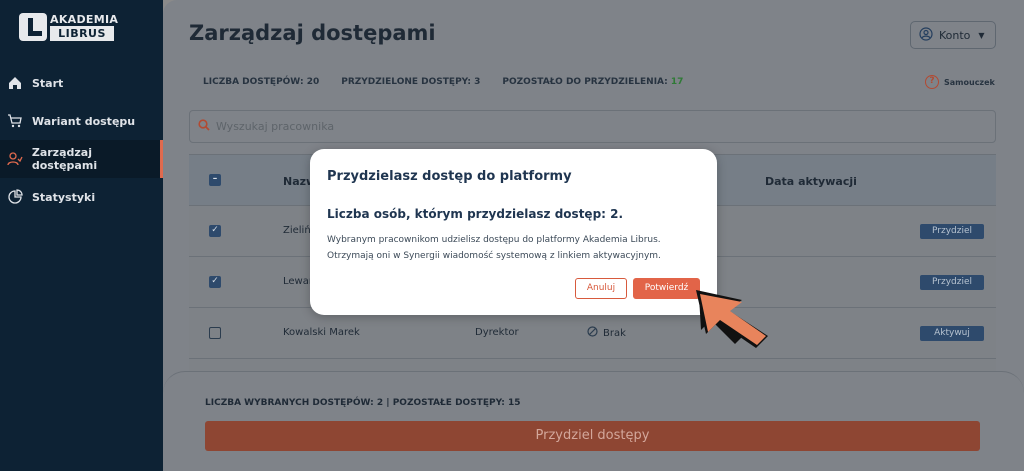 The height and width of the screenshot is (471, 1024). I want to click on table-row: Kowalski Marek Dyrektor Brak Aktywuj, so click(592, 333).